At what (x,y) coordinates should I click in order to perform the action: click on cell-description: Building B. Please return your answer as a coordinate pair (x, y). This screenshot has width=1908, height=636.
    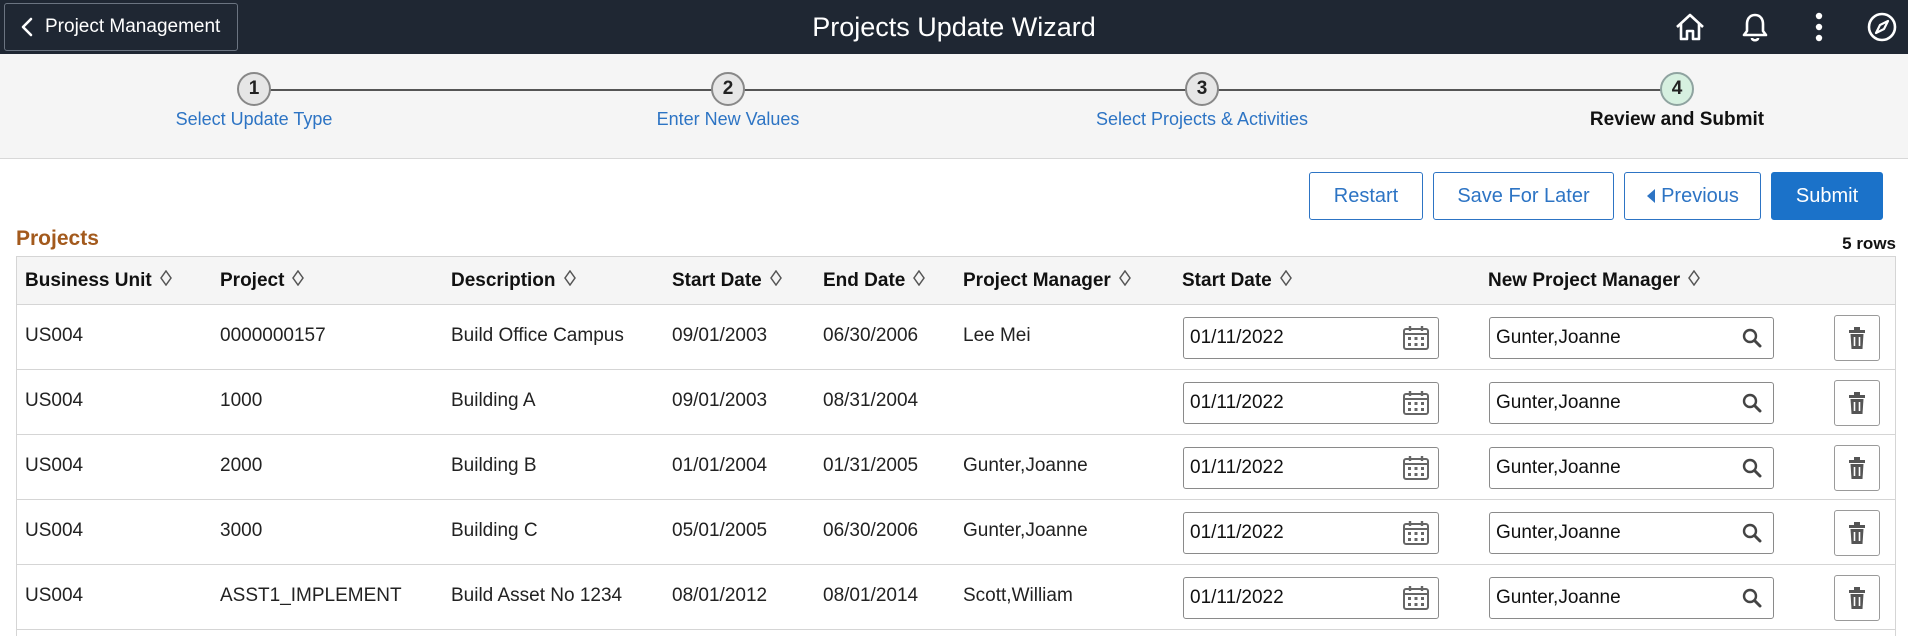
    Looking at the image, I should click on (494, 465).